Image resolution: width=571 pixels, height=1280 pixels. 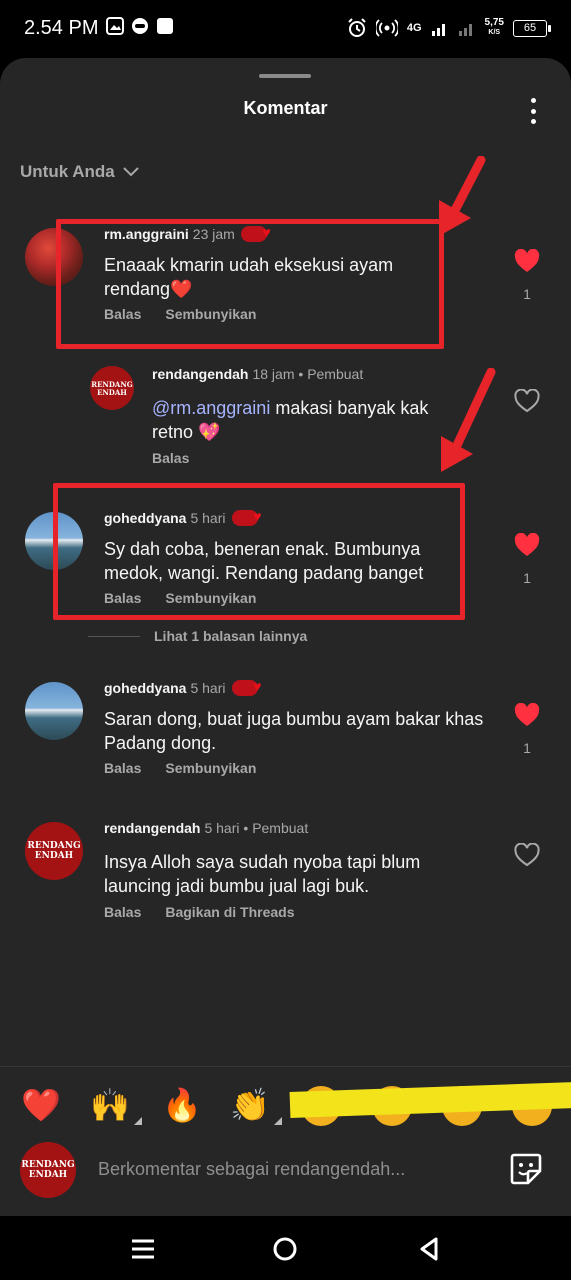 What do you see at coordinates (114, 636) in the screenshot?
I see `divider-line` at bounding box center [114, 636].